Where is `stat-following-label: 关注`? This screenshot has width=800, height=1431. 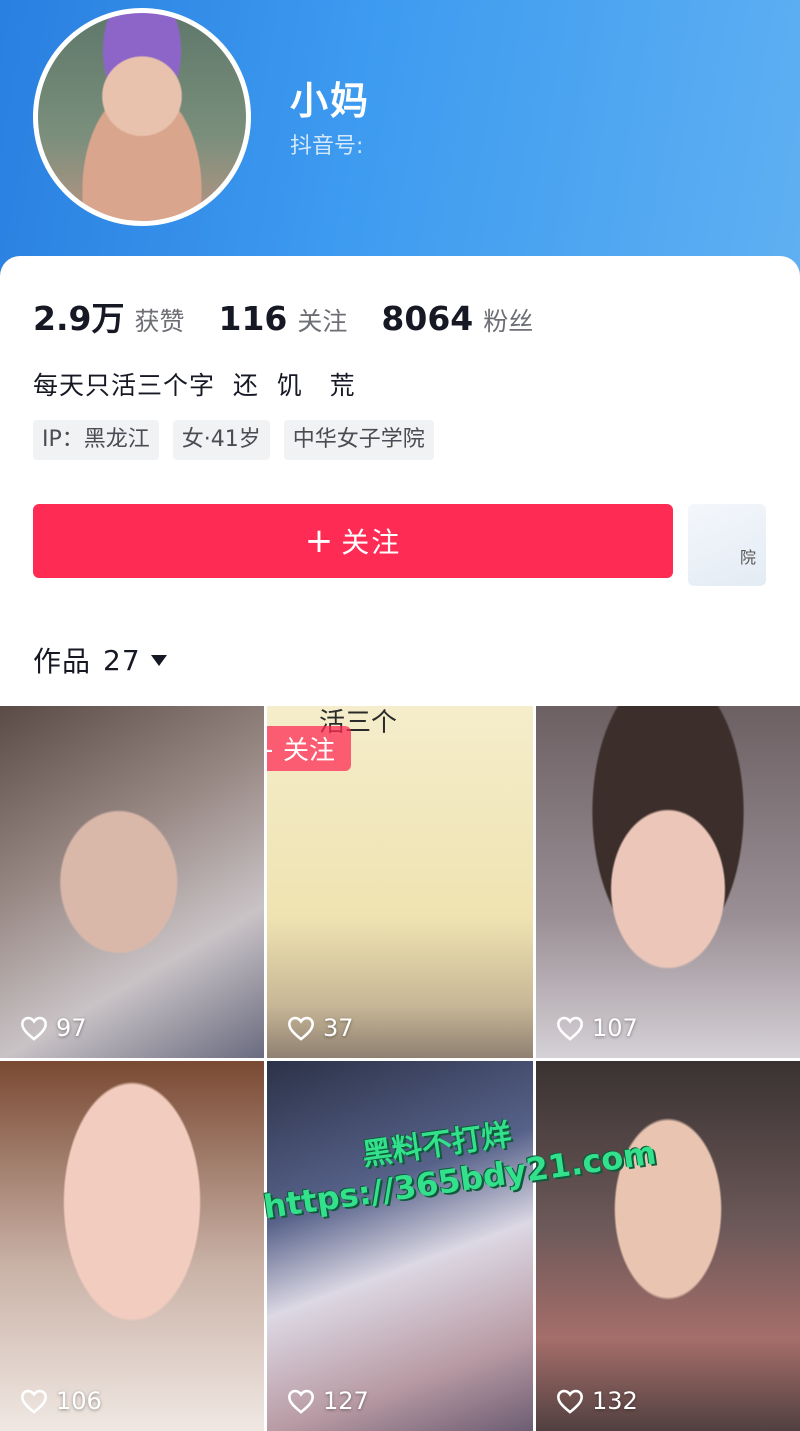
stat-following-label: 关注 is located at coordinates (322, 321).